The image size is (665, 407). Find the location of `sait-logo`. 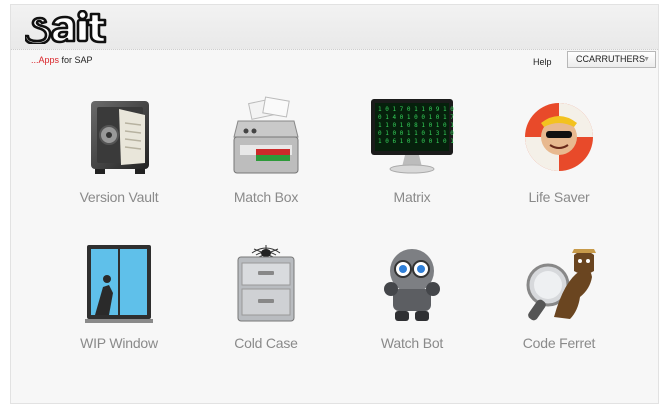

sait-logo is located at coordinates (73, 27).